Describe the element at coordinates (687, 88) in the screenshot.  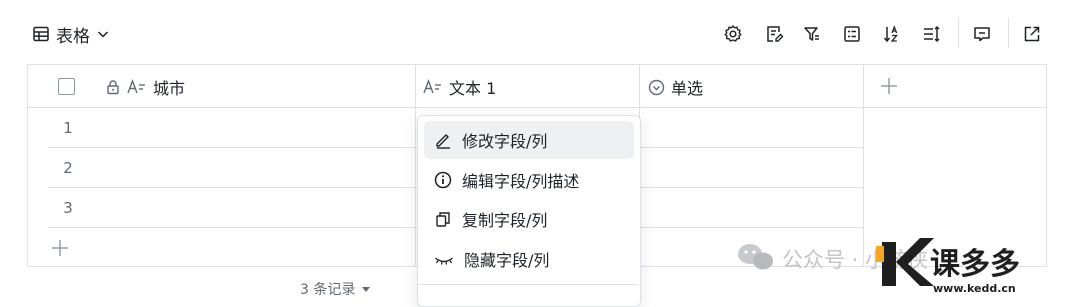
I see `column-label: 单选` at that location.